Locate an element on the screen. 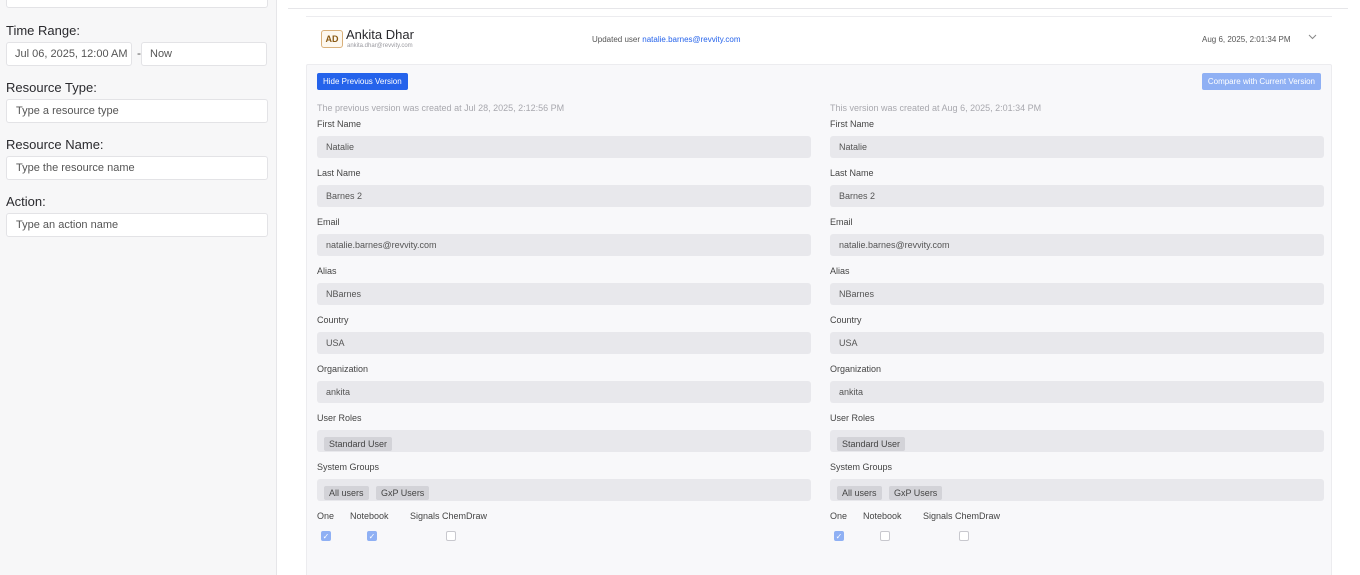 Image resolution: width=1360 pixels, height=575 pixels. avatar: AD is located at coordinates (332, 39).